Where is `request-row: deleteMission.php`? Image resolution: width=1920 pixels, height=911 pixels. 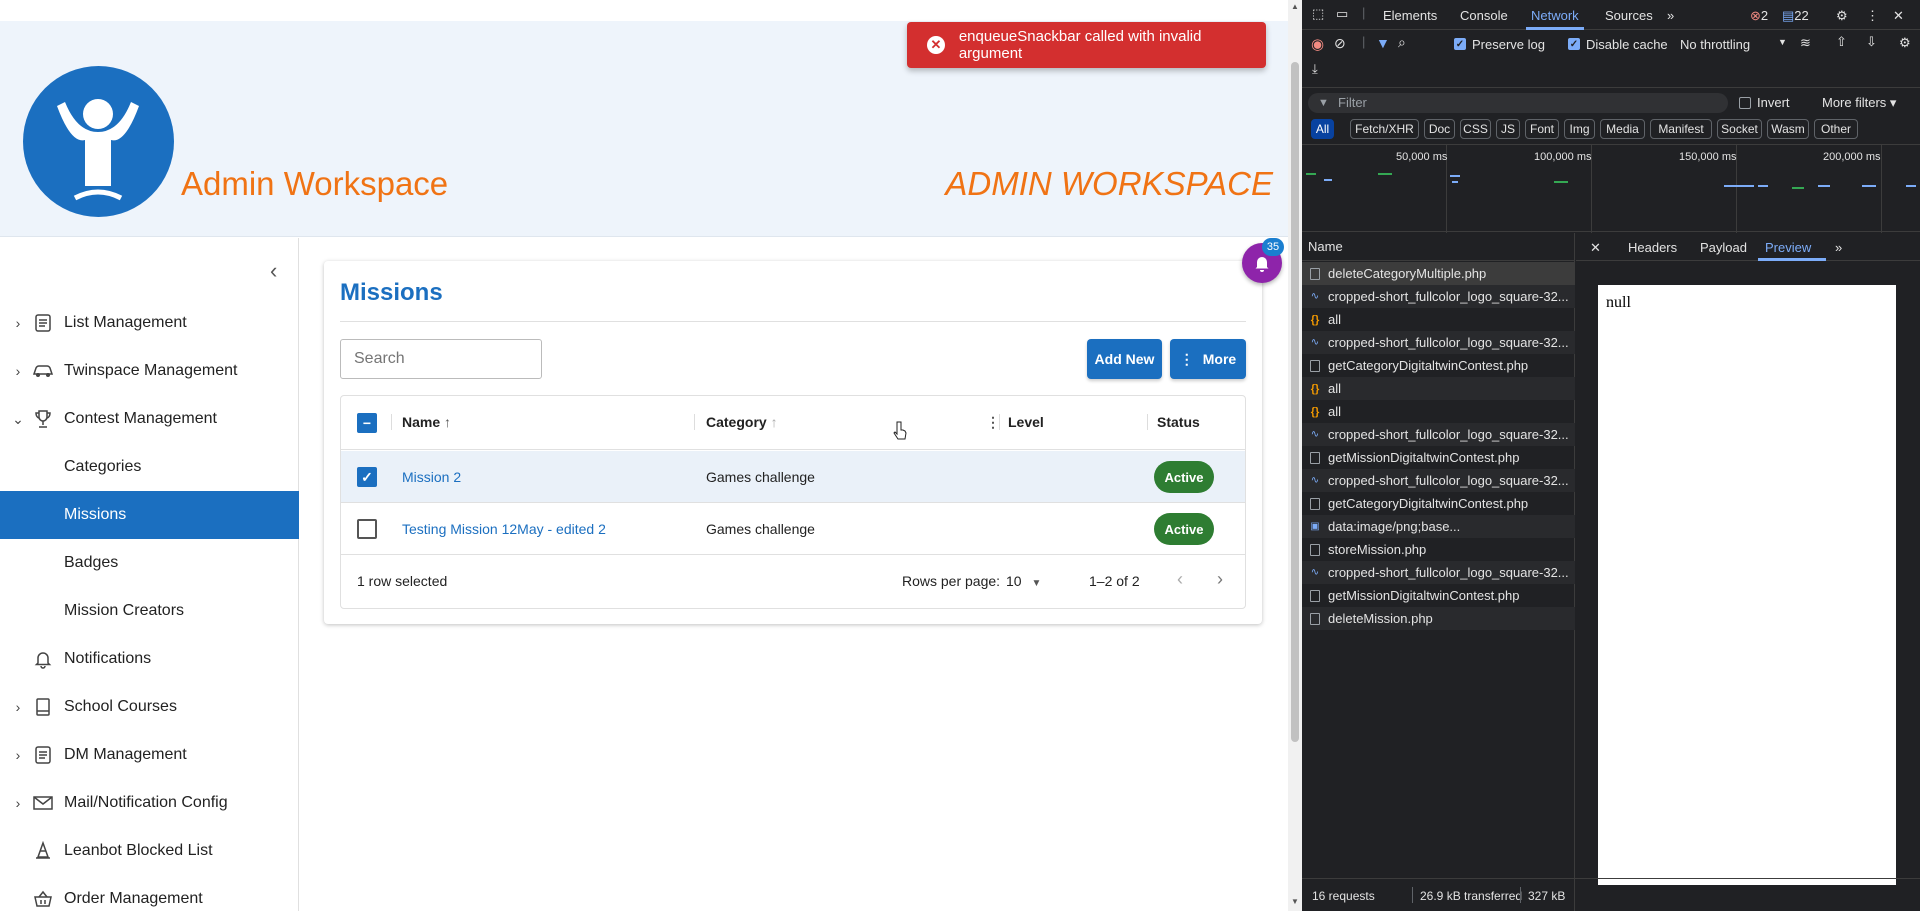
request-row: deleteMission.php is located at coordinates (1438, 618).